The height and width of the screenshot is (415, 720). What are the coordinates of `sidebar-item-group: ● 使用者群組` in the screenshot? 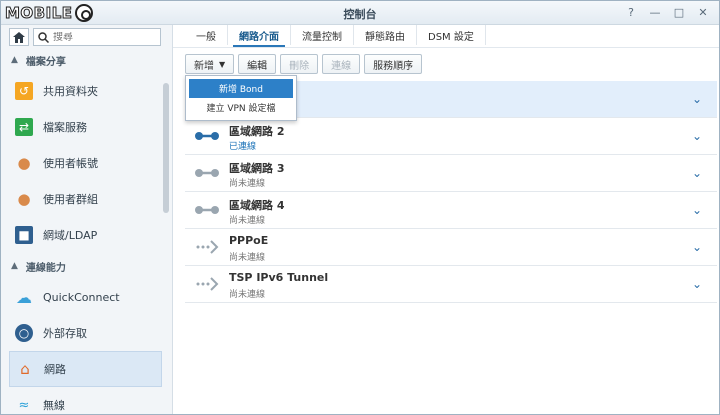 It's located at (85, 199).